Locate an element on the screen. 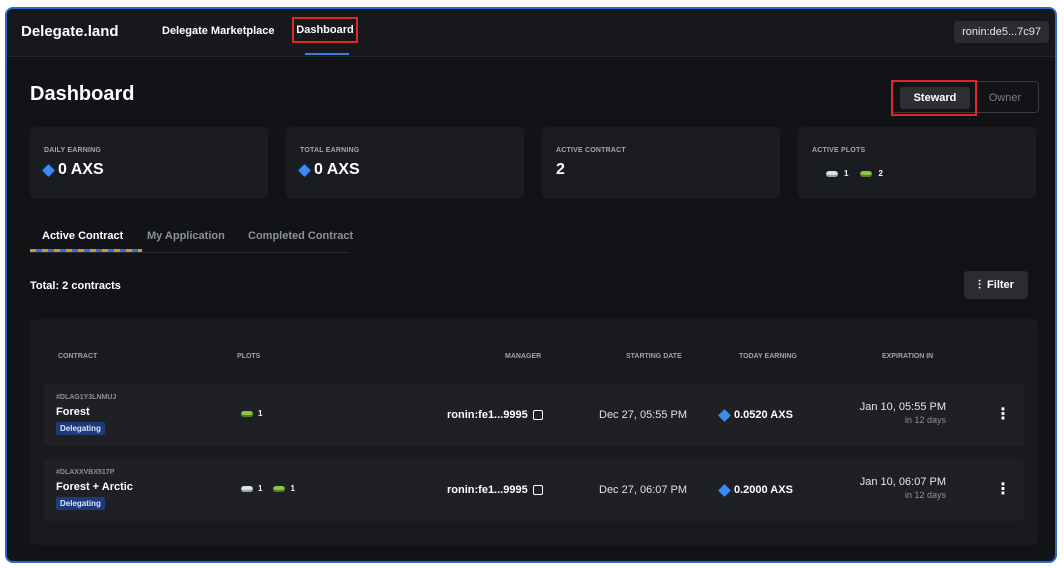 The image size is (1064, 568). nav-active-indicator is located at coordinates (327, 54).